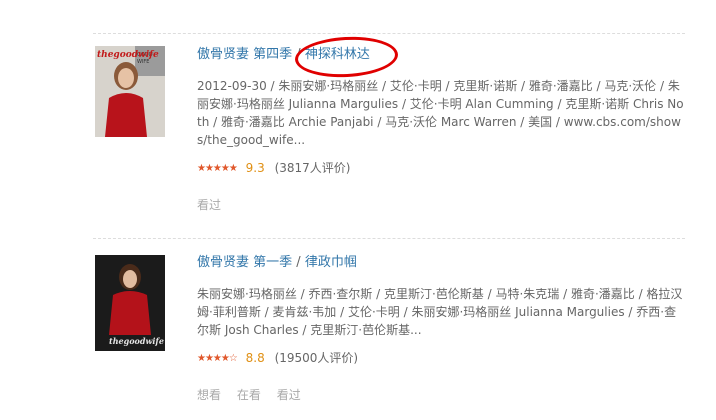 Image resolution: width=716 pixels, height=420 pixels. I want to click on rating-count: (3817人评价), so click(313, 168).